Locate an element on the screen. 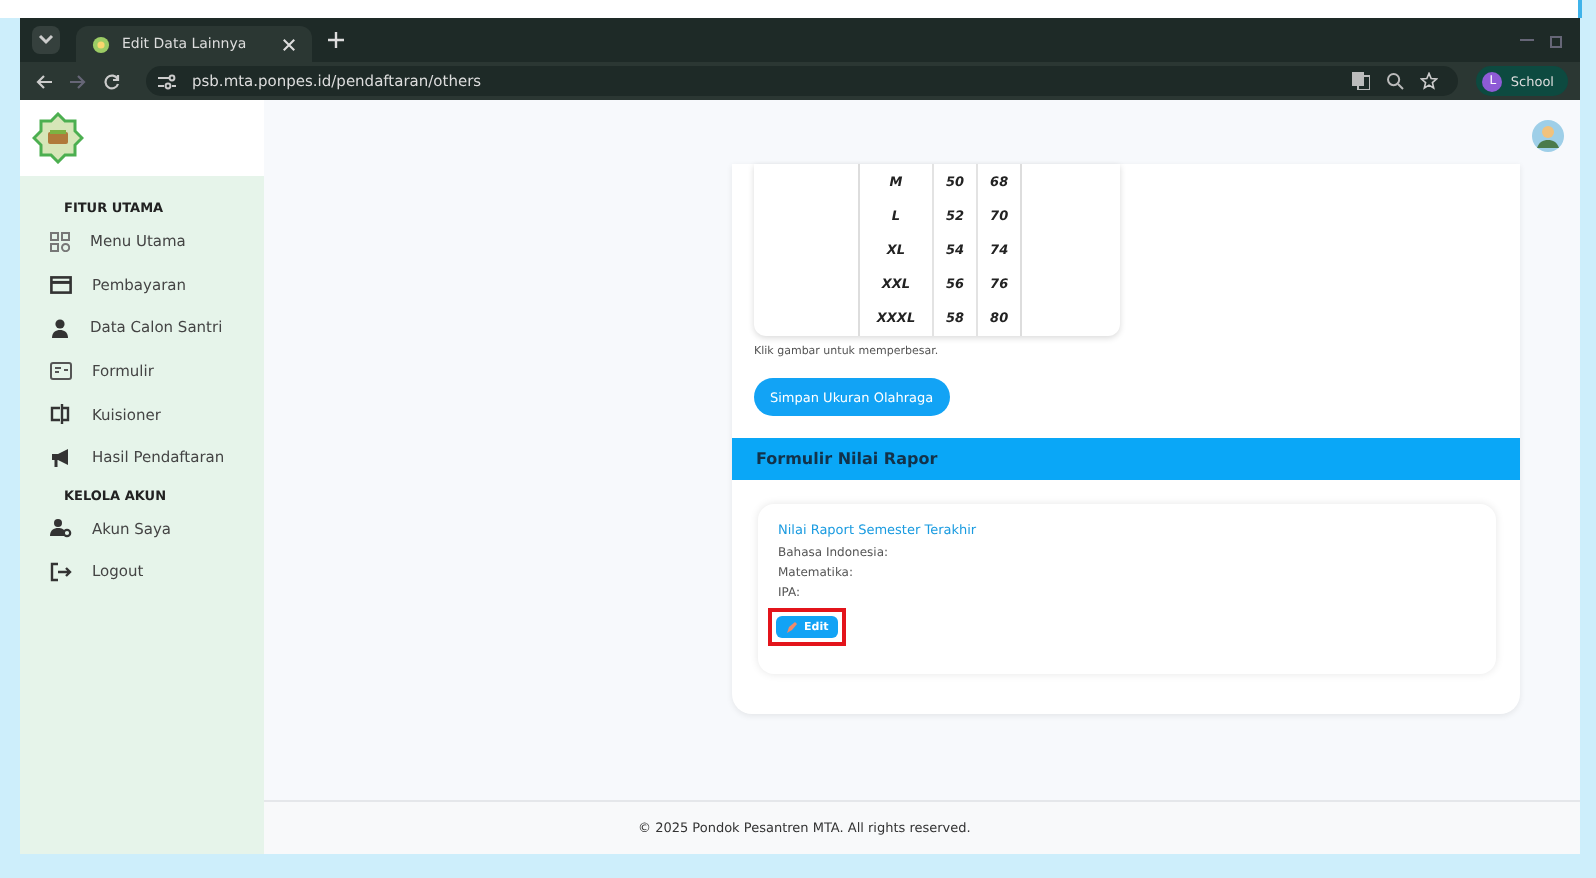 Image resolution: width=1596 pixels, height=878 pixels. translate-icon is located at coordinates (1361, 81).